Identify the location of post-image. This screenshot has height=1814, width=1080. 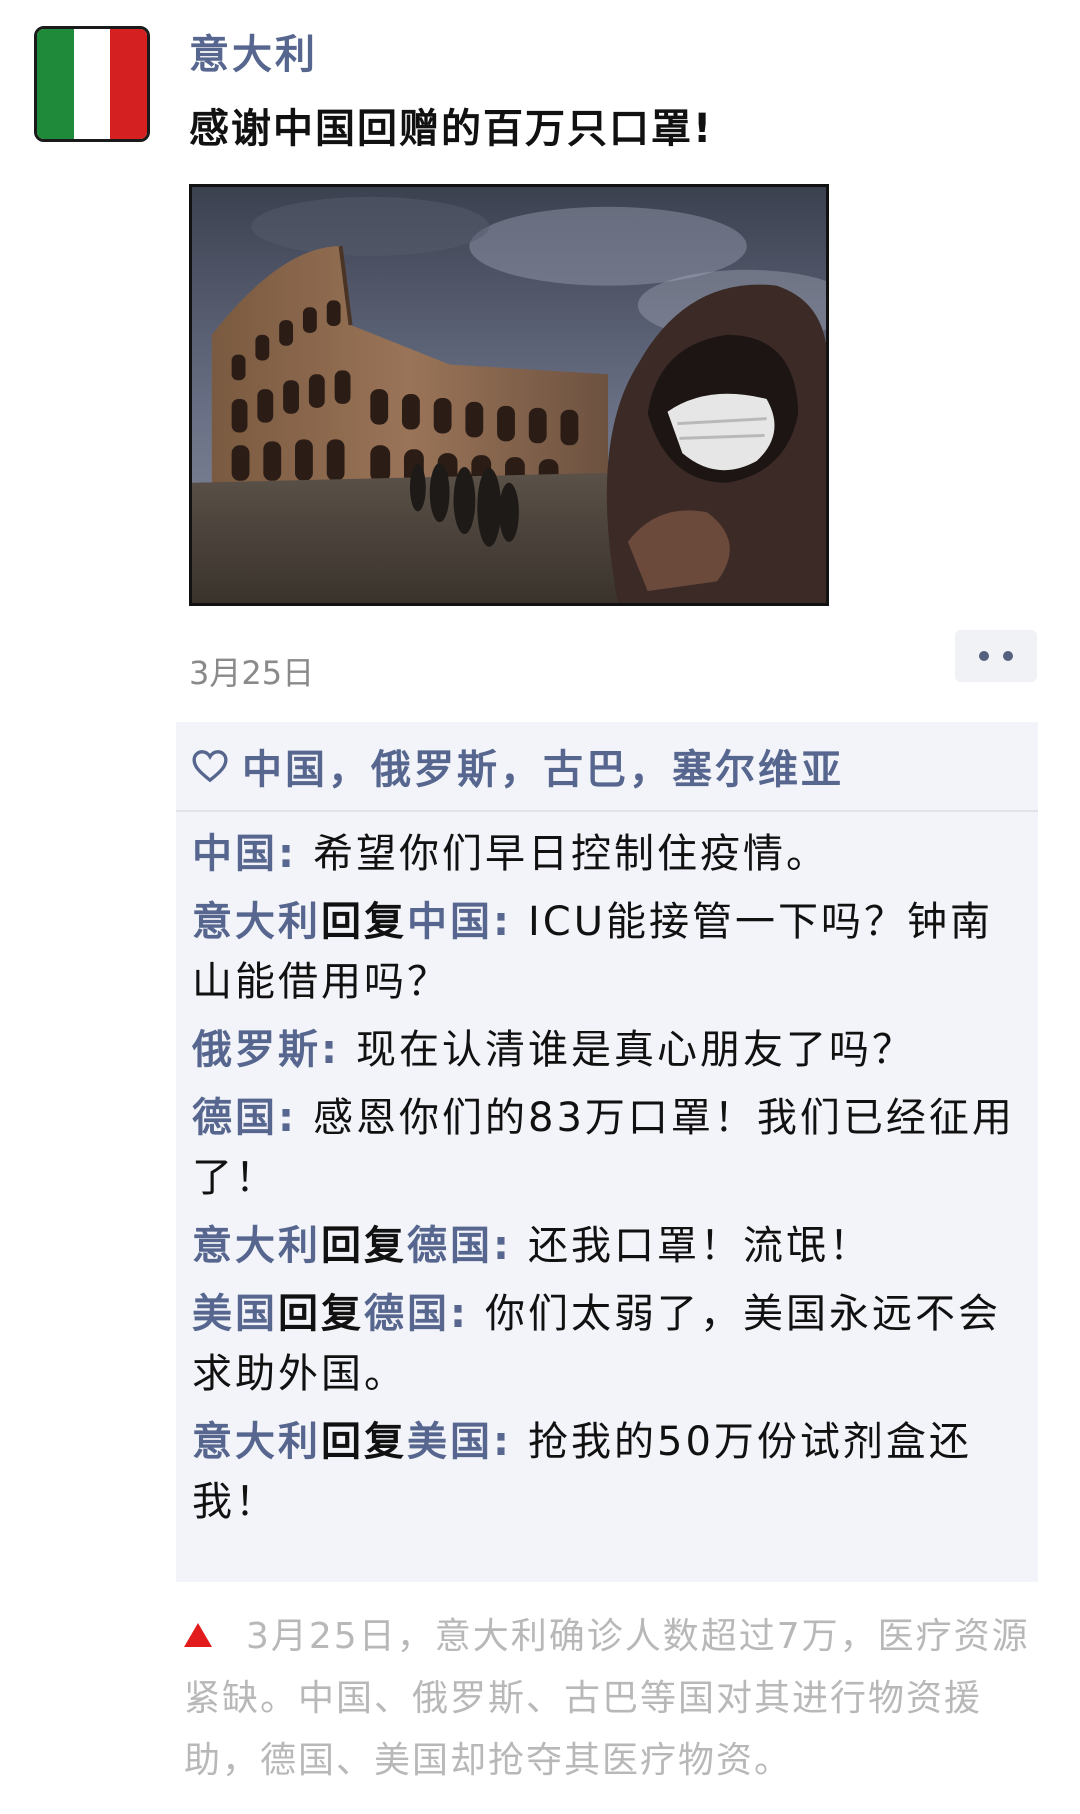
(509, 395).